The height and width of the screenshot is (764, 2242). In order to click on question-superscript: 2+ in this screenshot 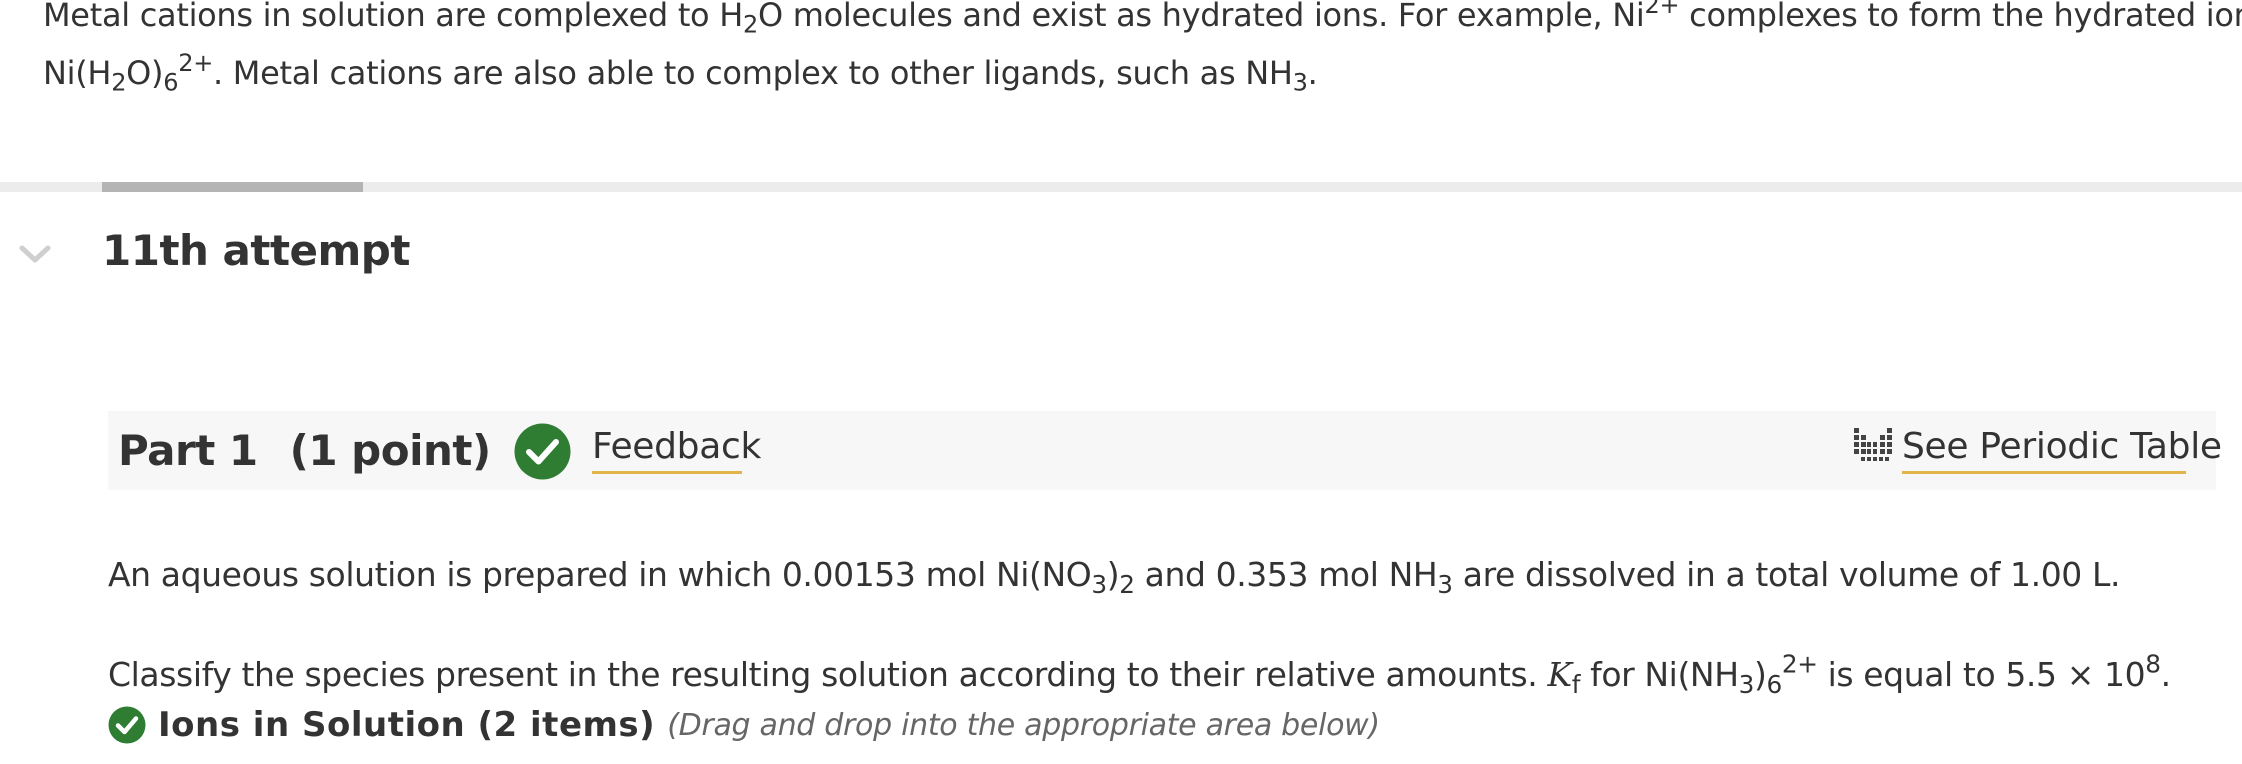, I will do `click(1799, 664)`.